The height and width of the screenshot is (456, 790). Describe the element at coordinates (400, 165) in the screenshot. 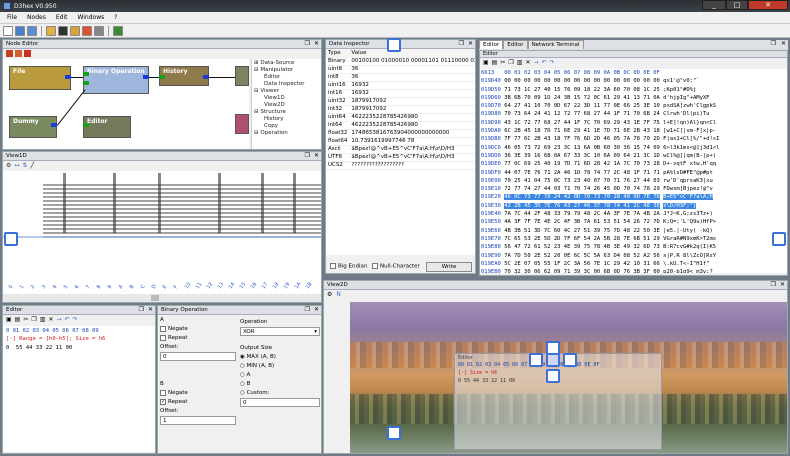

I see `inspector-row: UCS2??????????????????` at that location.